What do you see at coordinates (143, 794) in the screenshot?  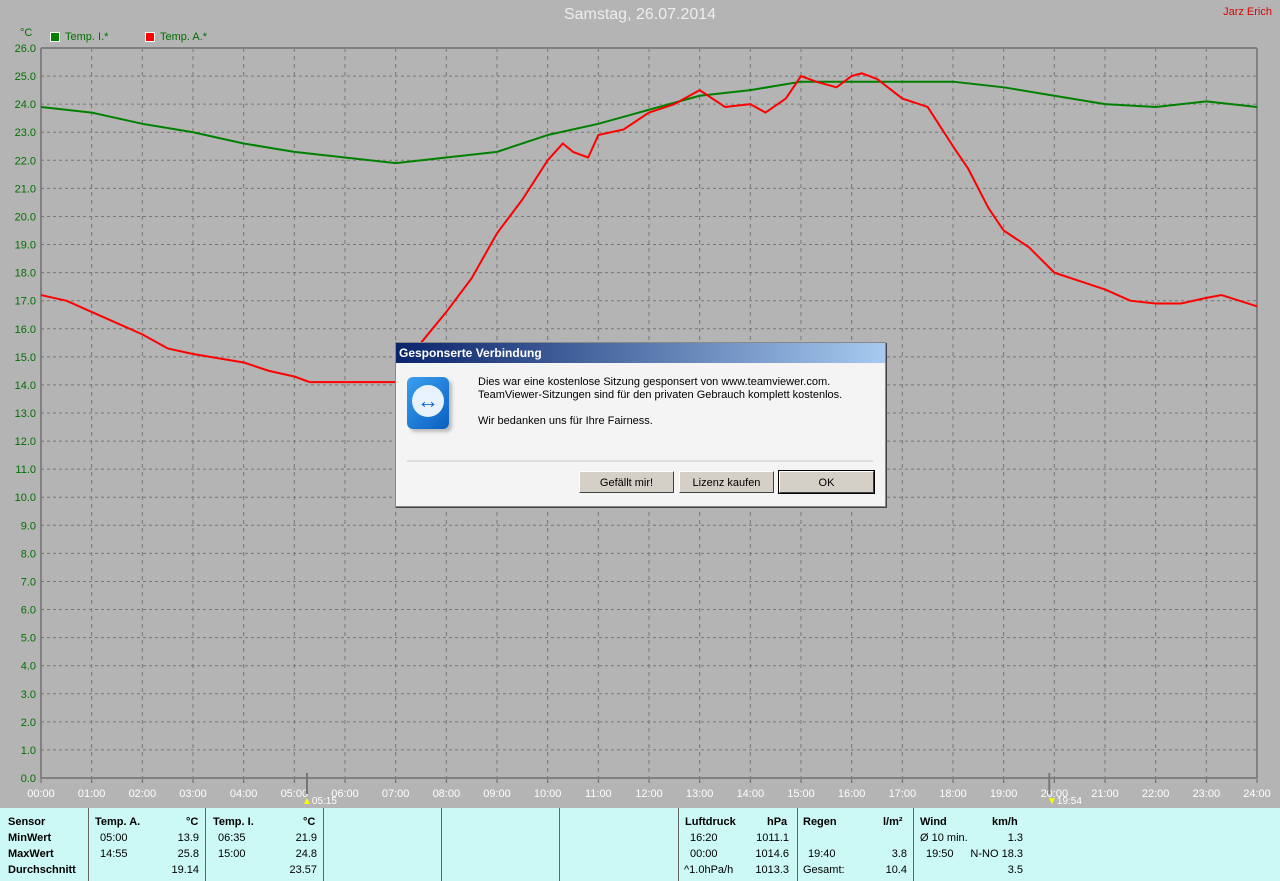 I see `x-tick-label: 02:00` at bounding box center [143, 794].